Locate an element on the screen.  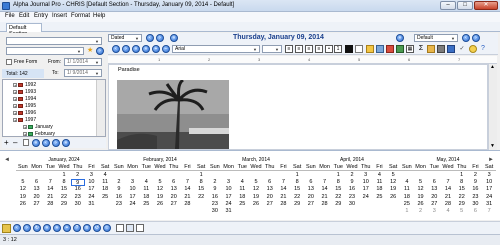
menu-file: File is located at coordinates (10, 16).